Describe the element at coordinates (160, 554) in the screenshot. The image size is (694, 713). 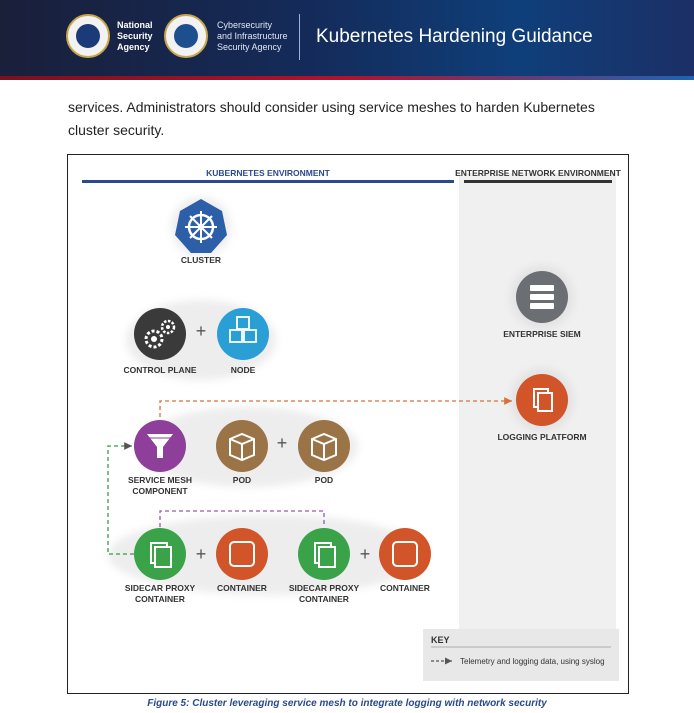
I see `sidecar-proxy-1-icon` at that location.